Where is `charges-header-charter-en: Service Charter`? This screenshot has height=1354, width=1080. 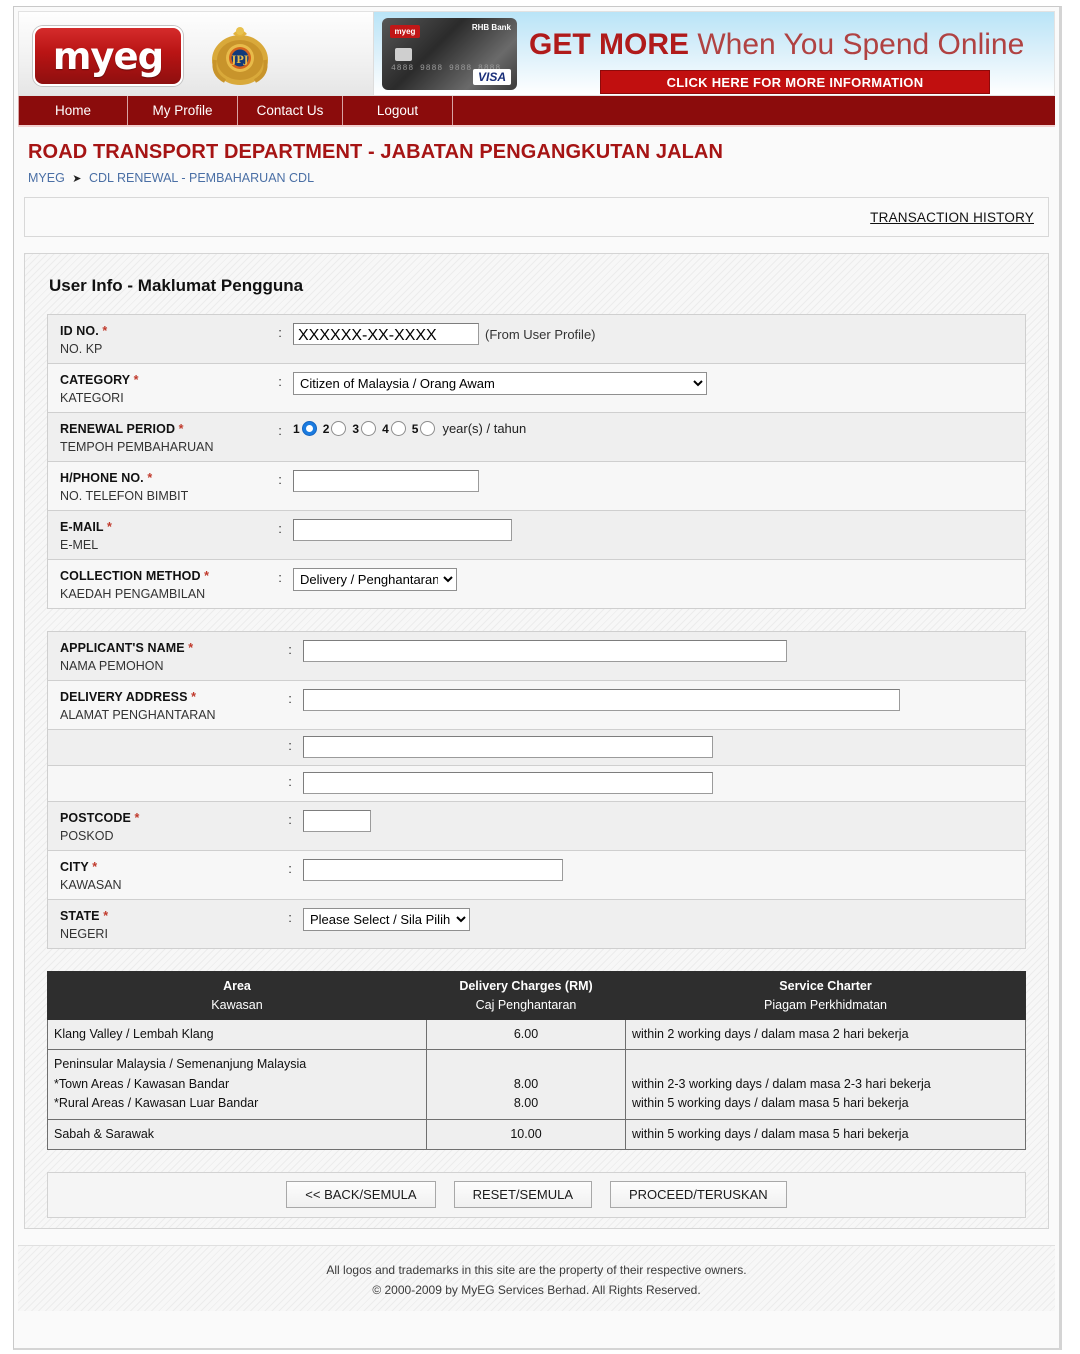
charges-header-charter-en: Service Charter is located at coordinates (825, 986).